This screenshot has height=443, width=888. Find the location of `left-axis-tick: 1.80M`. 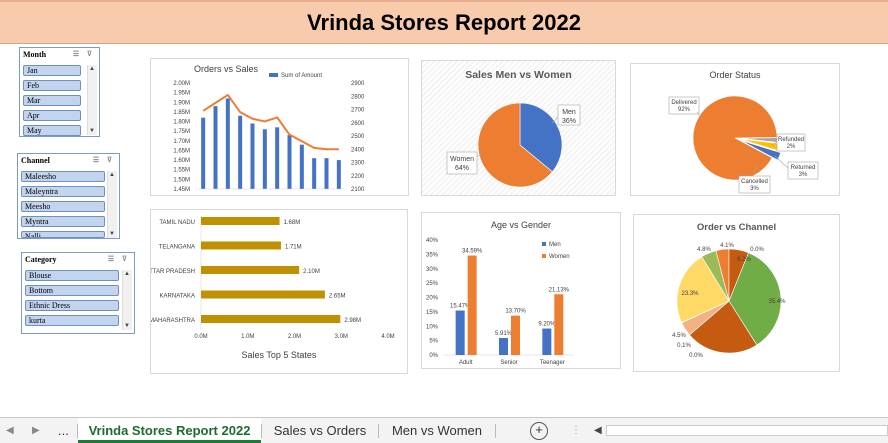

left-axis-tick: 1.80M is located at coordinates (181, 123).